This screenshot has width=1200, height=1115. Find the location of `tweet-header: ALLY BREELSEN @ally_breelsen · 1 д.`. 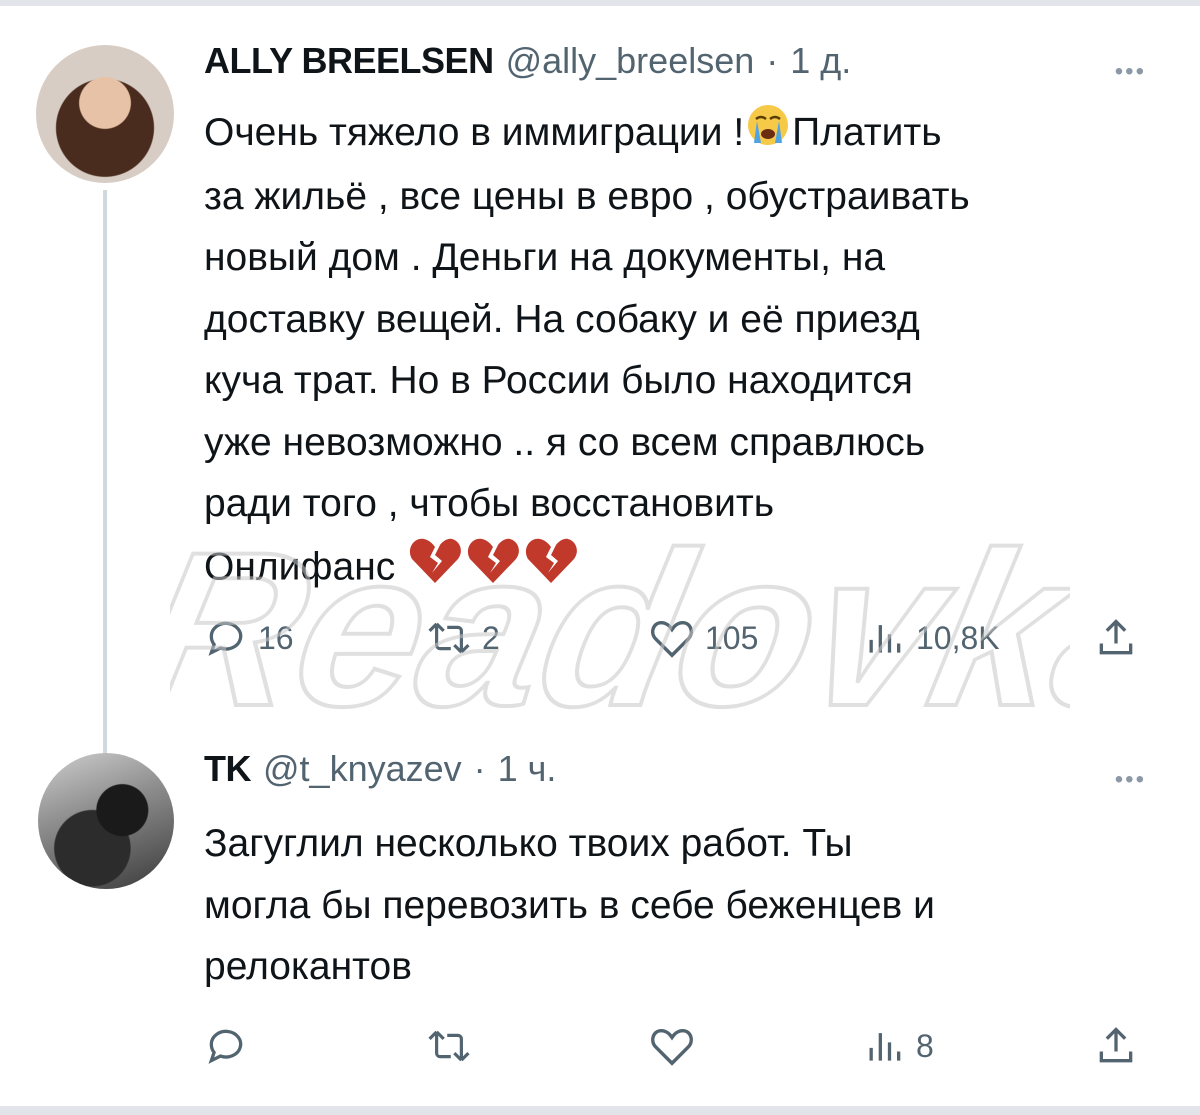

tweet-header: ALLY BREELSEN @ally_breelsen · 1 д. is located at coordinates (527, 70).